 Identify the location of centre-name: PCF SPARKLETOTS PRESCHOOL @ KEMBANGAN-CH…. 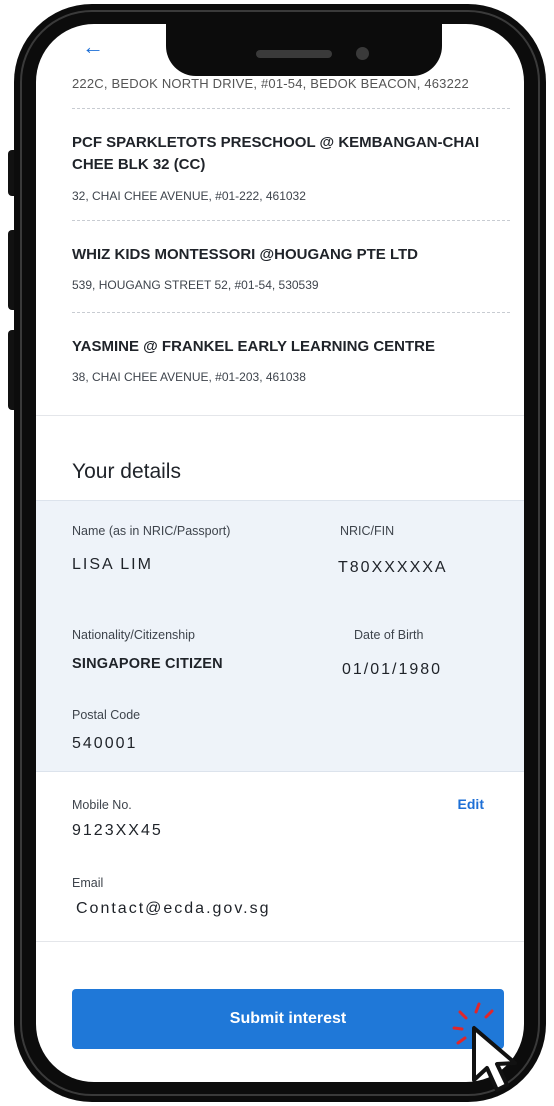
(276, 153).